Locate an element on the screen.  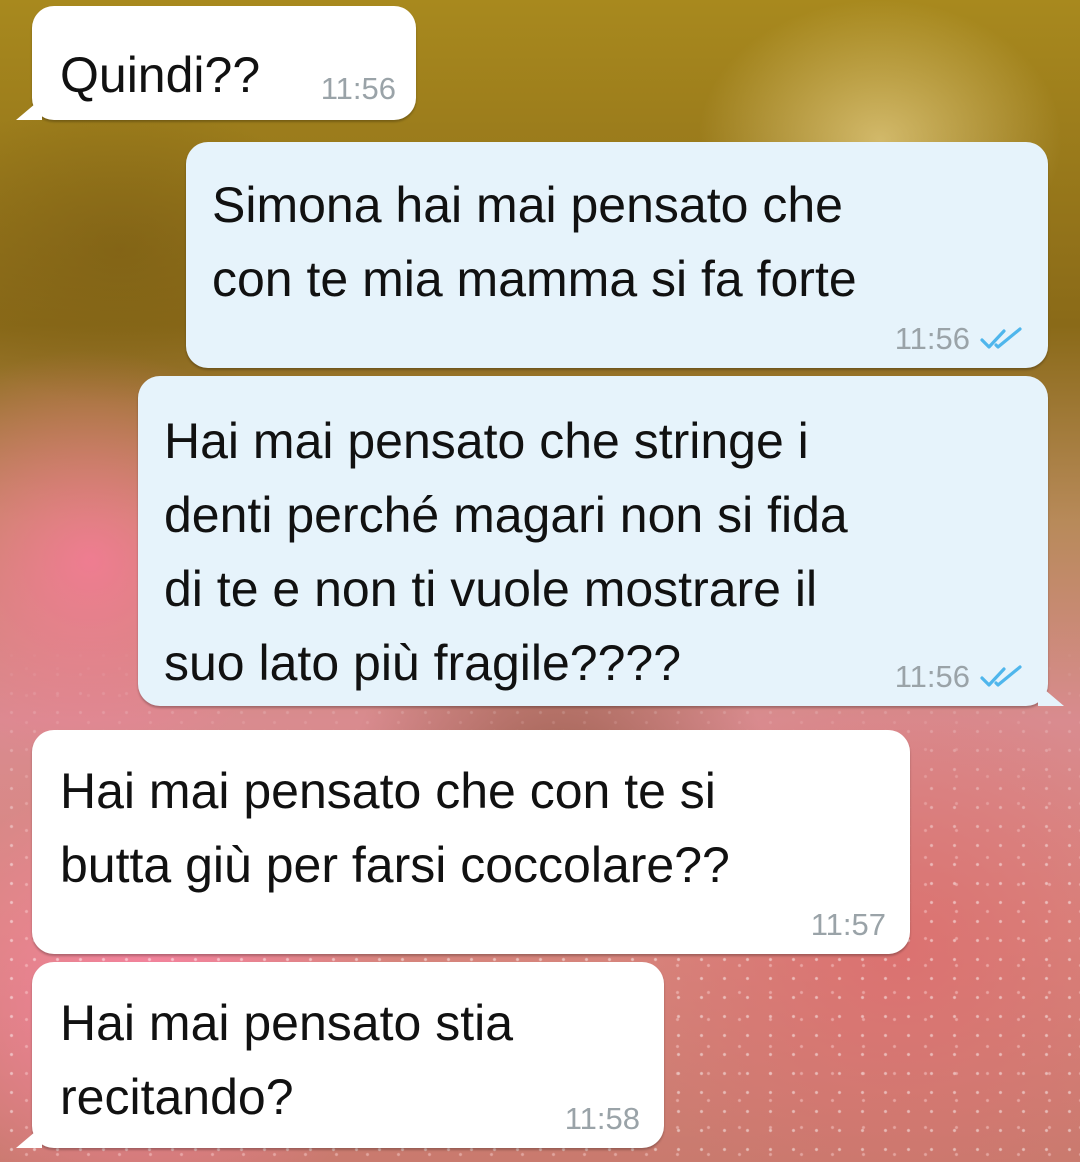
message-bubble-incoming: Quindi?? 11:56 is located at coordinates (216, 63).